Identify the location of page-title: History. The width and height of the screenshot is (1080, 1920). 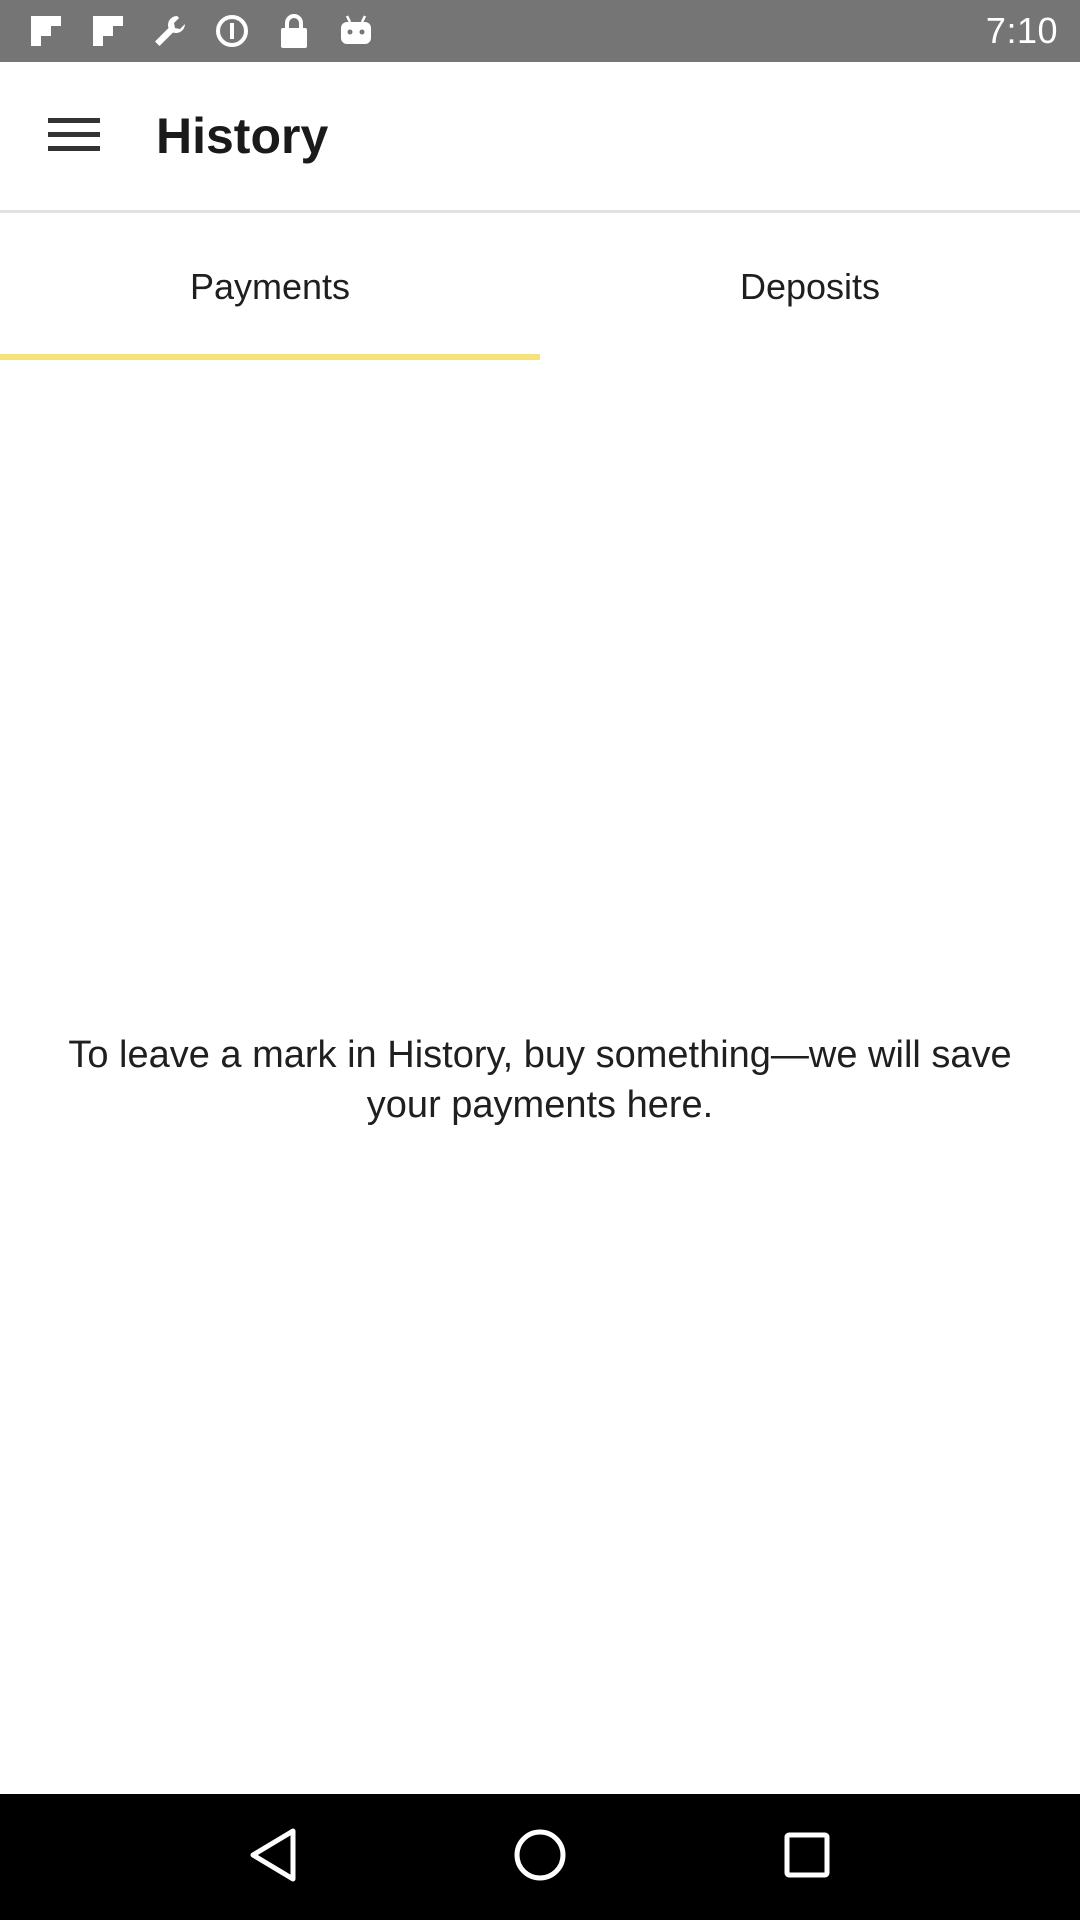
(242, 136).